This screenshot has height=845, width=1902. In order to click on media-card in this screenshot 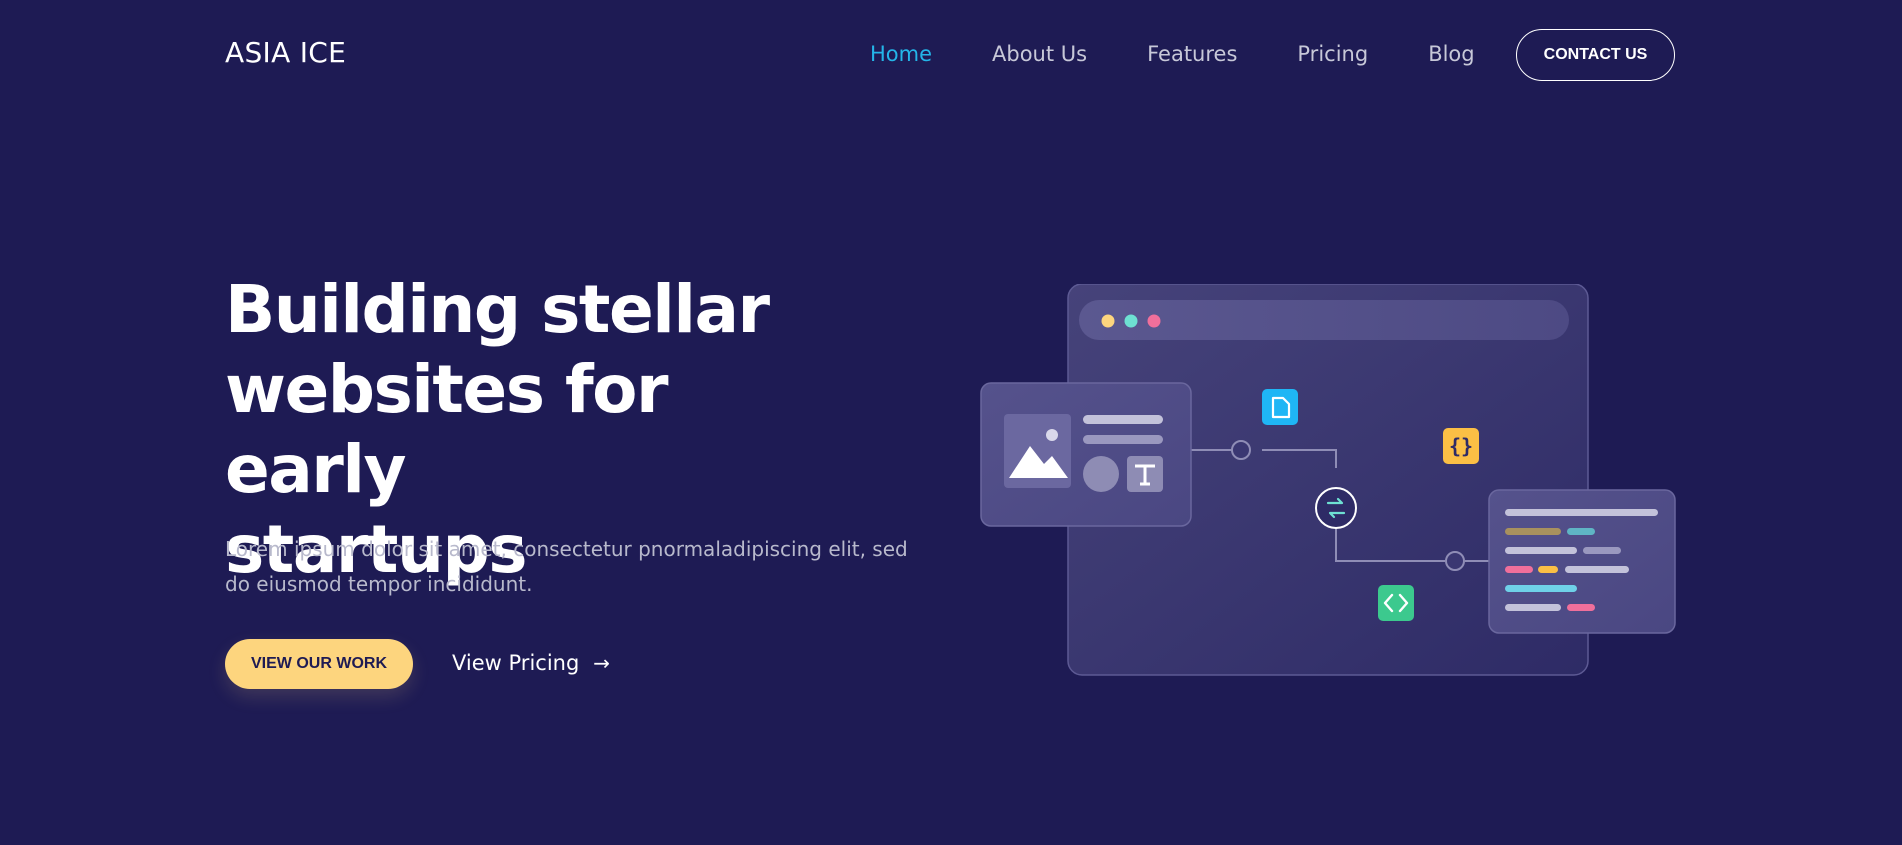, I will do `click(1086, 454)`.